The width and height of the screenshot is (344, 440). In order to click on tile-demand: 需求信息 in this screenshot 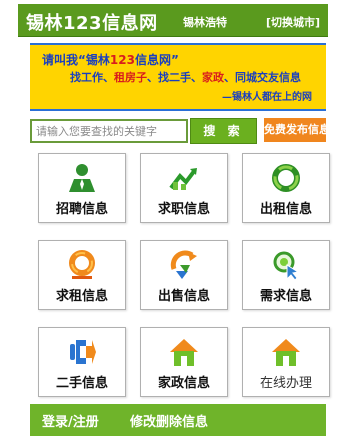, I will do `click(286, 275)`.